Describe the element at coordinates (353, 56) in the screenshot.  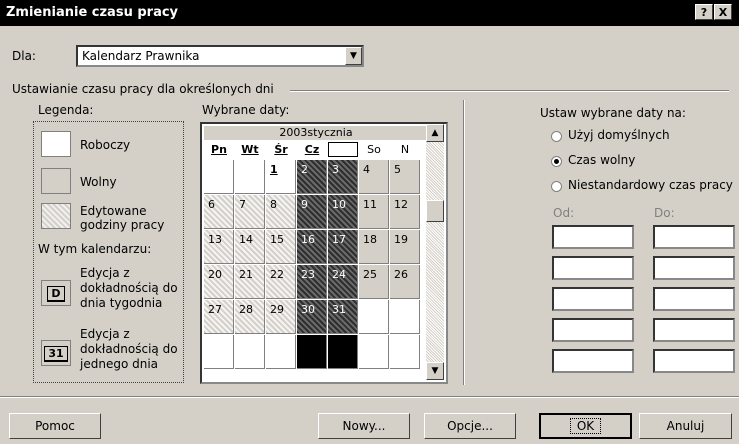
I see `chevron-down-icon: ▼` at that location.